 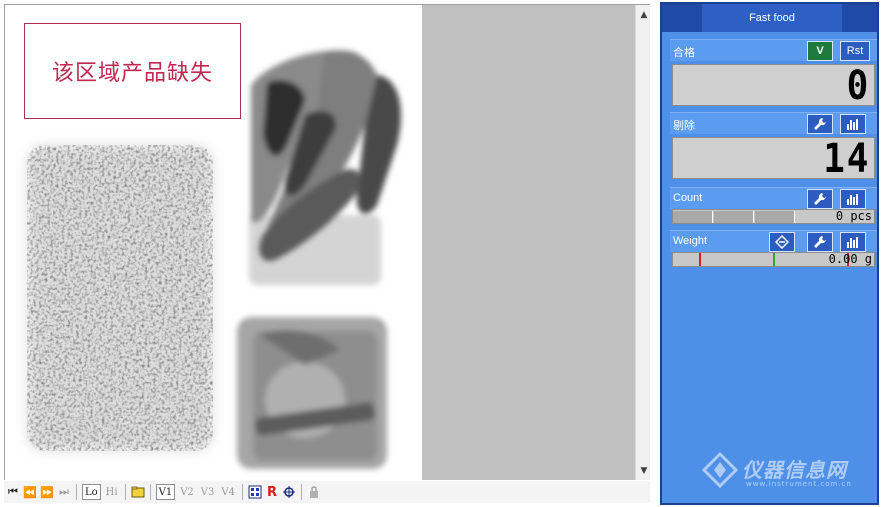 What do you see at coordinates (643, 15) in the screenshot?
I see `scroll-up-icon: ▲` at bounding box center [643, 15].